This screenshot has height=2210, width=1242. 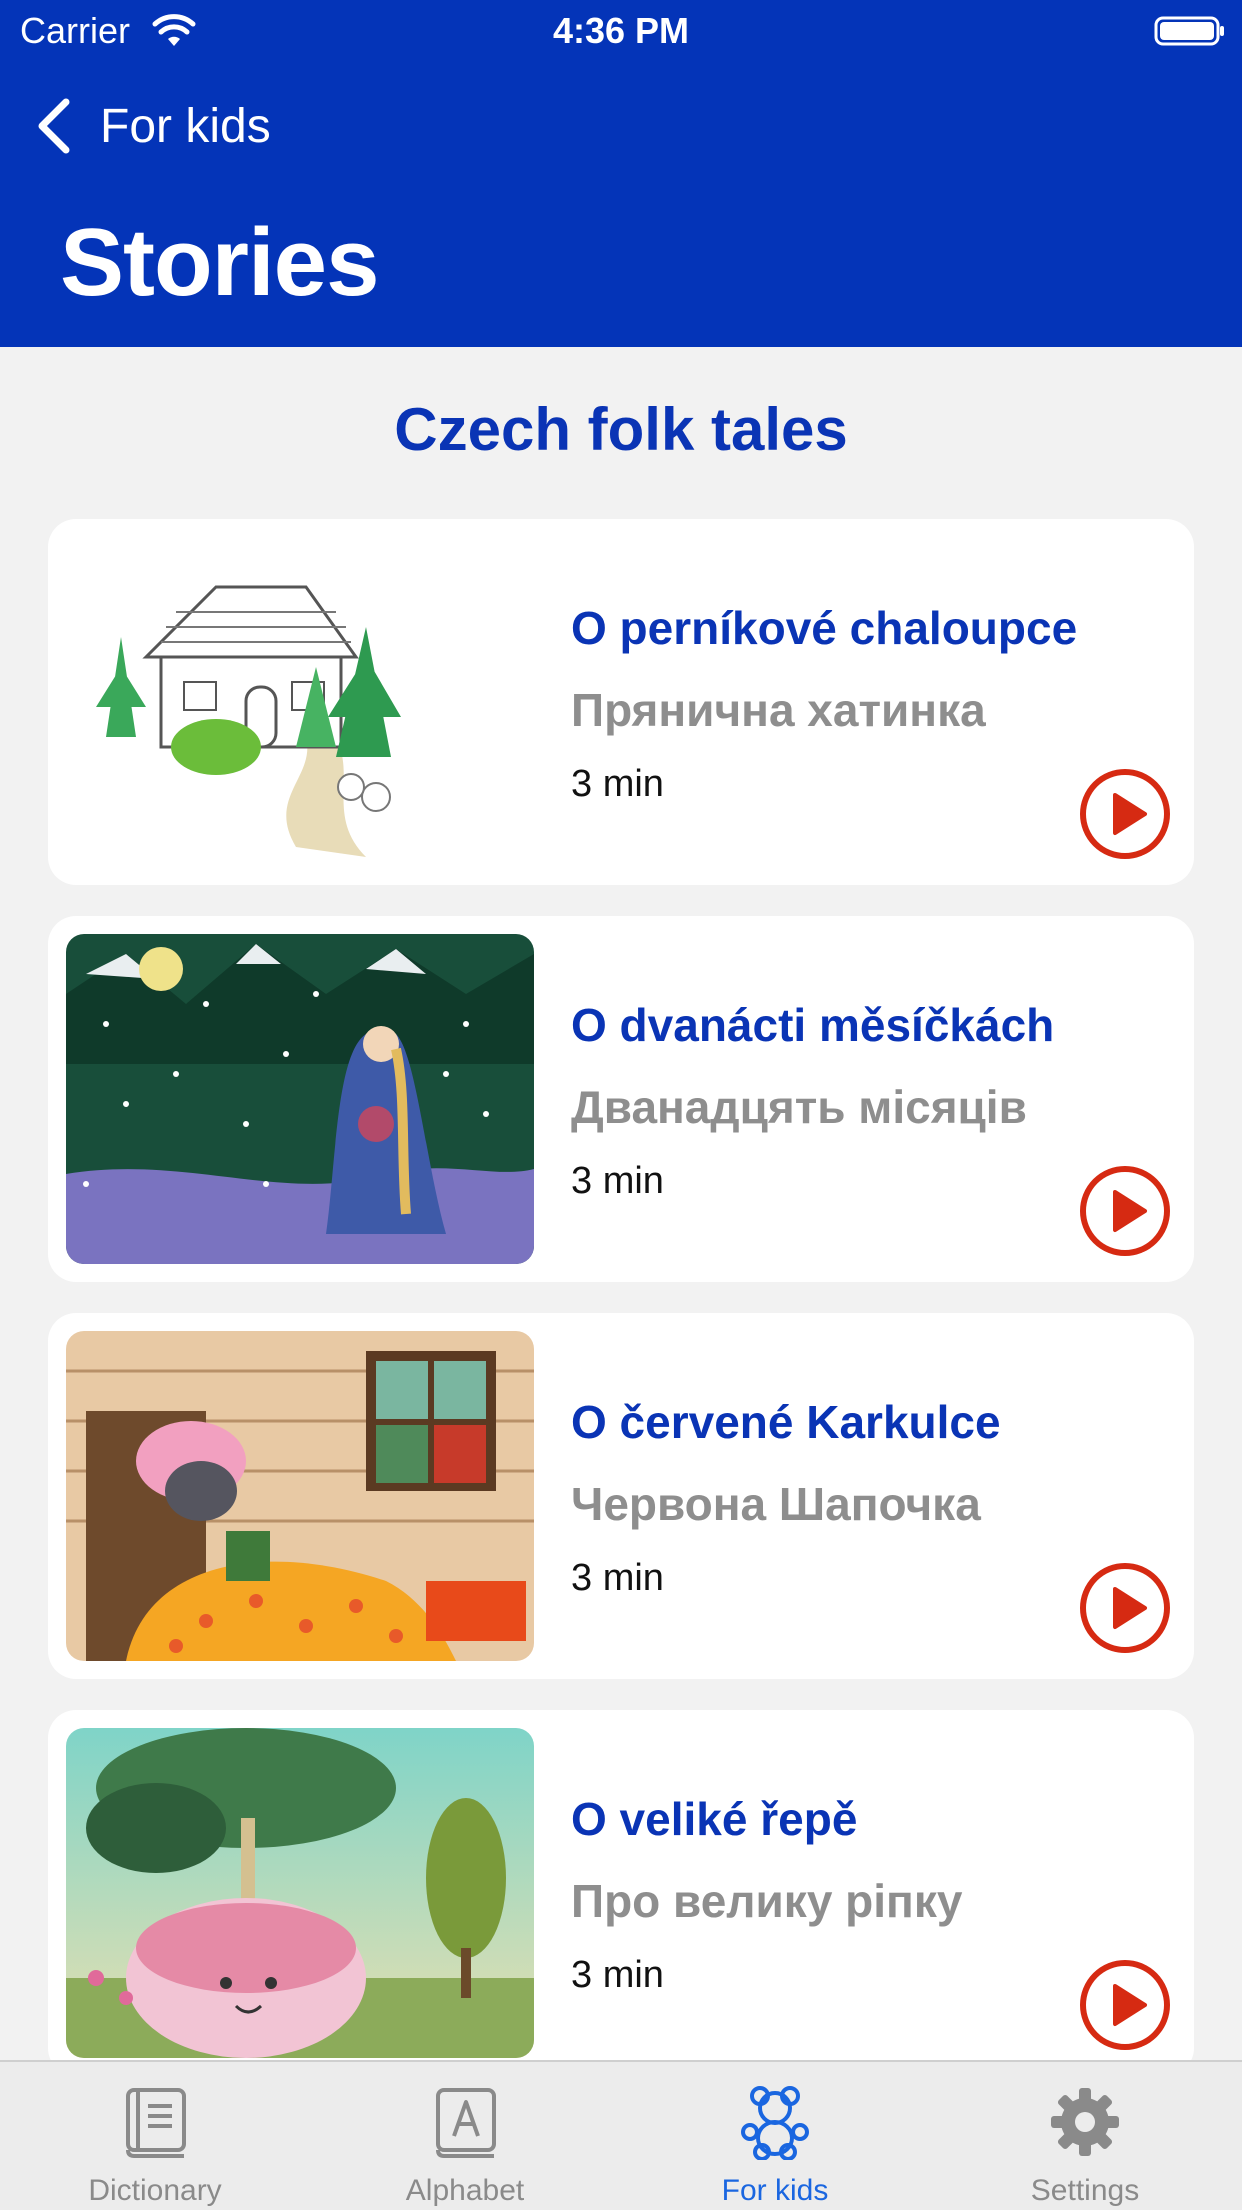 What do you see at coordinates (466, 2123) in the screenshot?
I see `alphabet-book-icon` at bounding box center [466, 2123].